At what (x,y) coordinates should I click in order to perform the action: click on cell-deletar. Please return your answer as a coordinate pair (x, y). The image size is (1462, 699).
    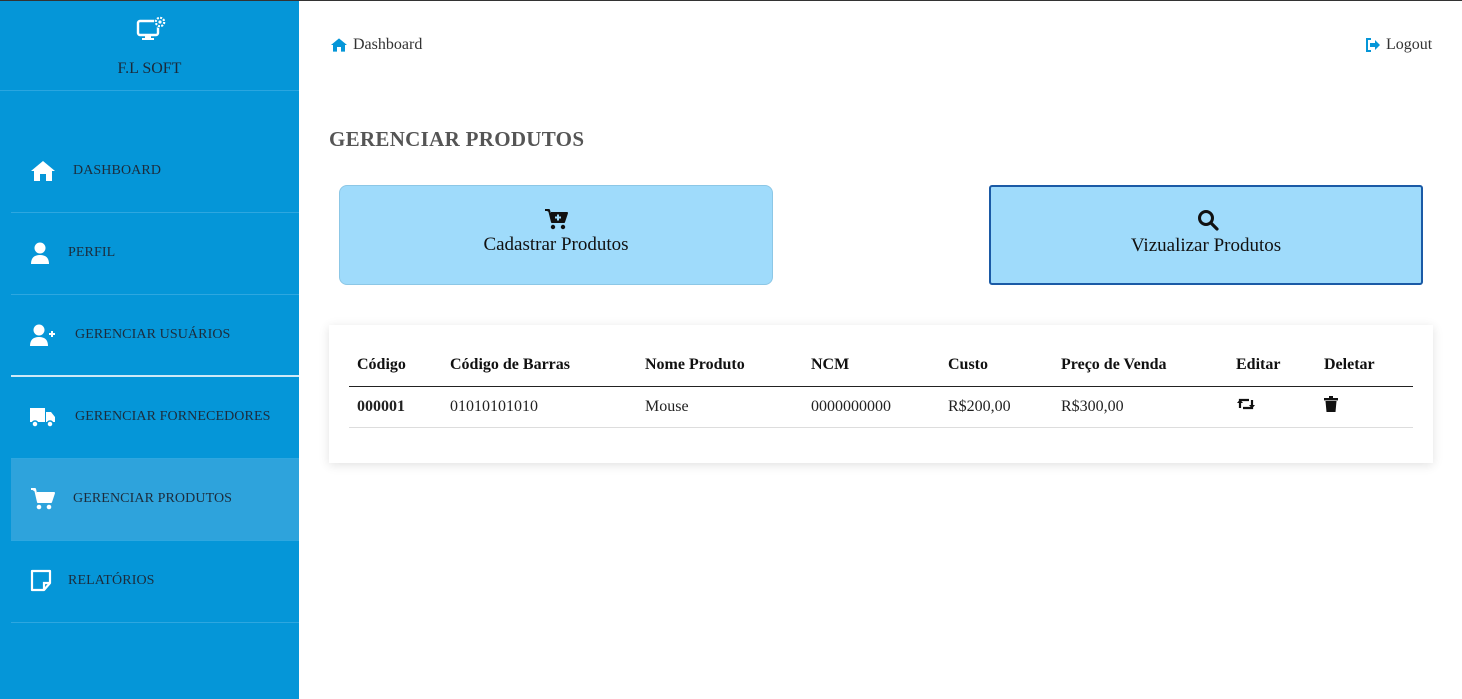
    Looking at the image, I should click on (1364, 407).